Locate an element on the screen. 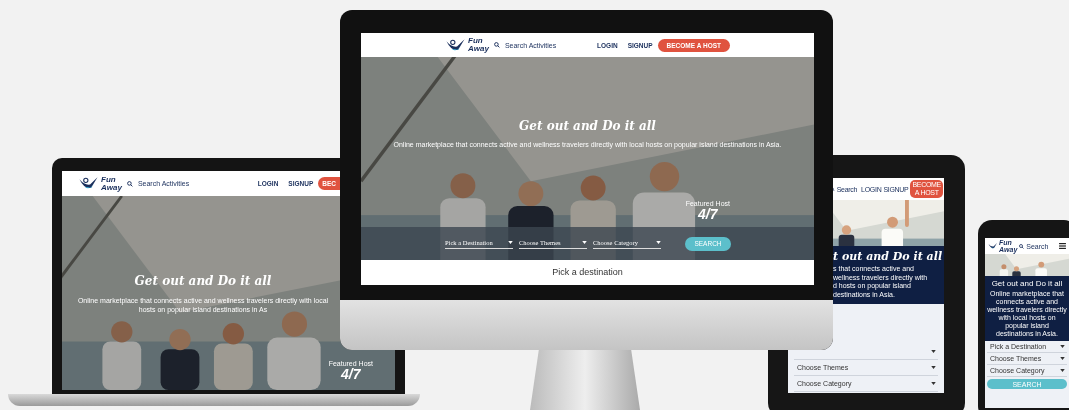 This screenshot has width=1069, height=410. hero-title: t out and Do it all is located at coordinates (886, 256).